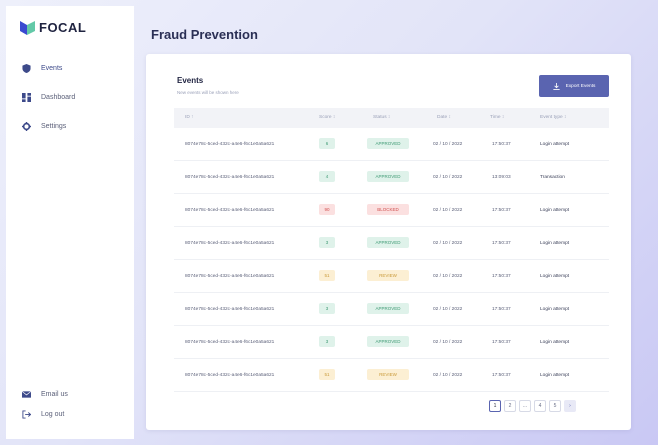 The image size is (658, 445). What do you see at coordinates (327, 117) in the screenshot?
I see `column-header-score: Score ↕` at bounding box center [327, 117].